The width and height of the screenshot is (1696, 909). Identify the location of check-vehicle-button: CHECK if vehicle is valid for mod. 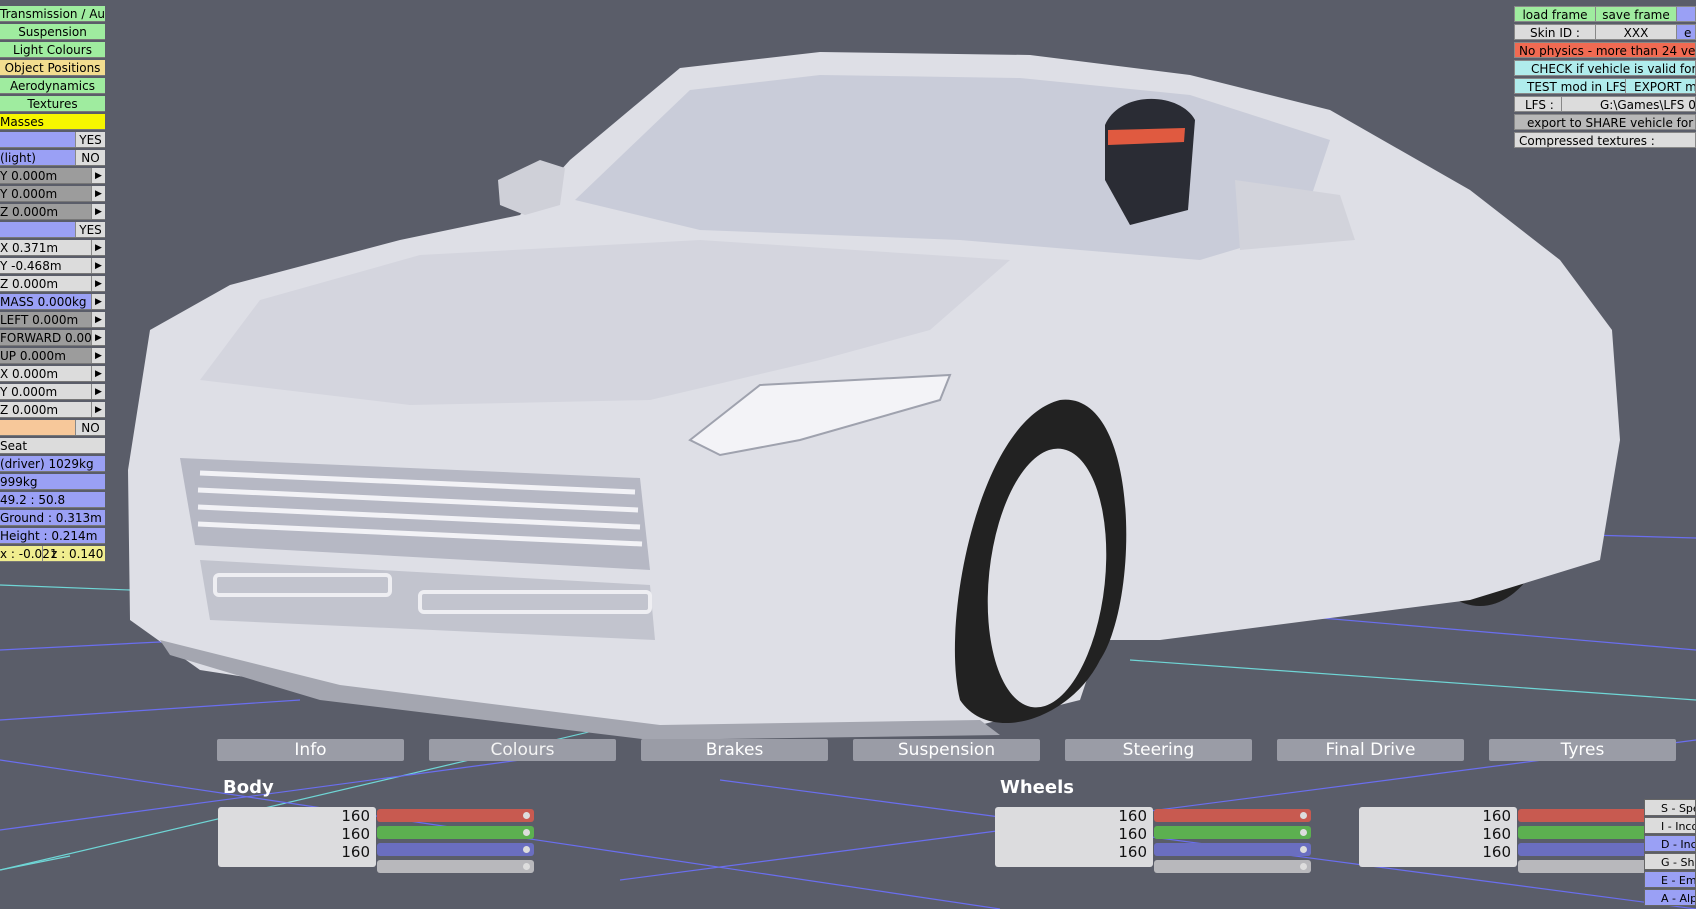
(1605, 68).